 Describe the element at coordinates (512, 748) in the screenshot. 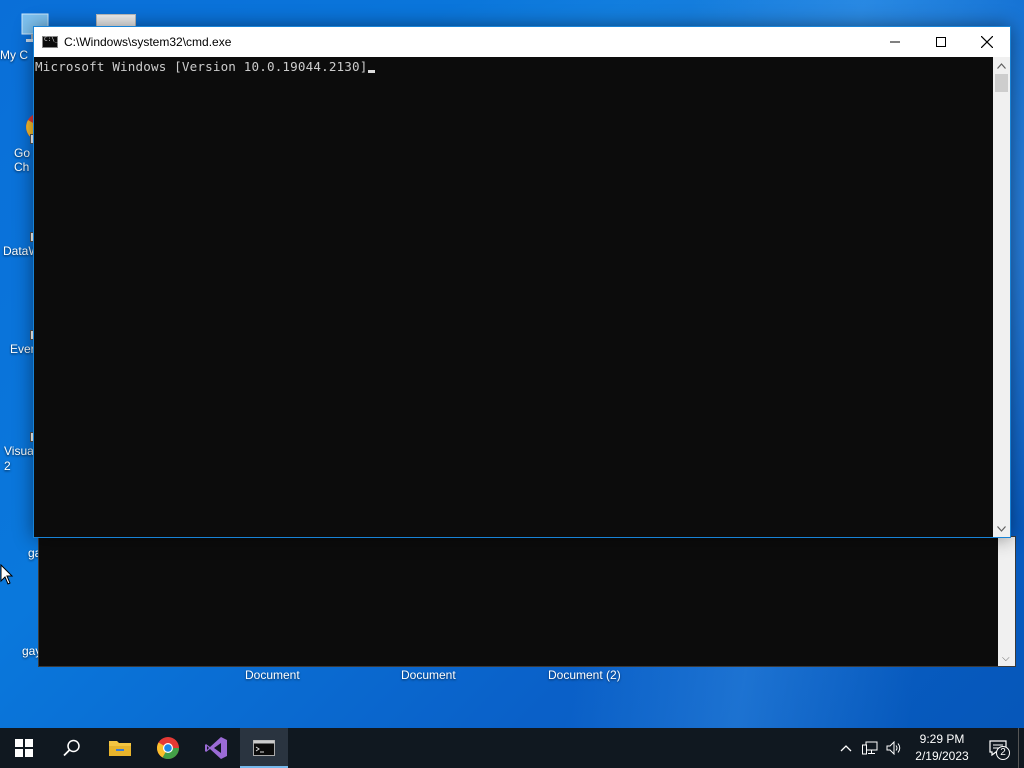

I see `taskbar: 9:29 PM 2/19/2023 2` at that location.